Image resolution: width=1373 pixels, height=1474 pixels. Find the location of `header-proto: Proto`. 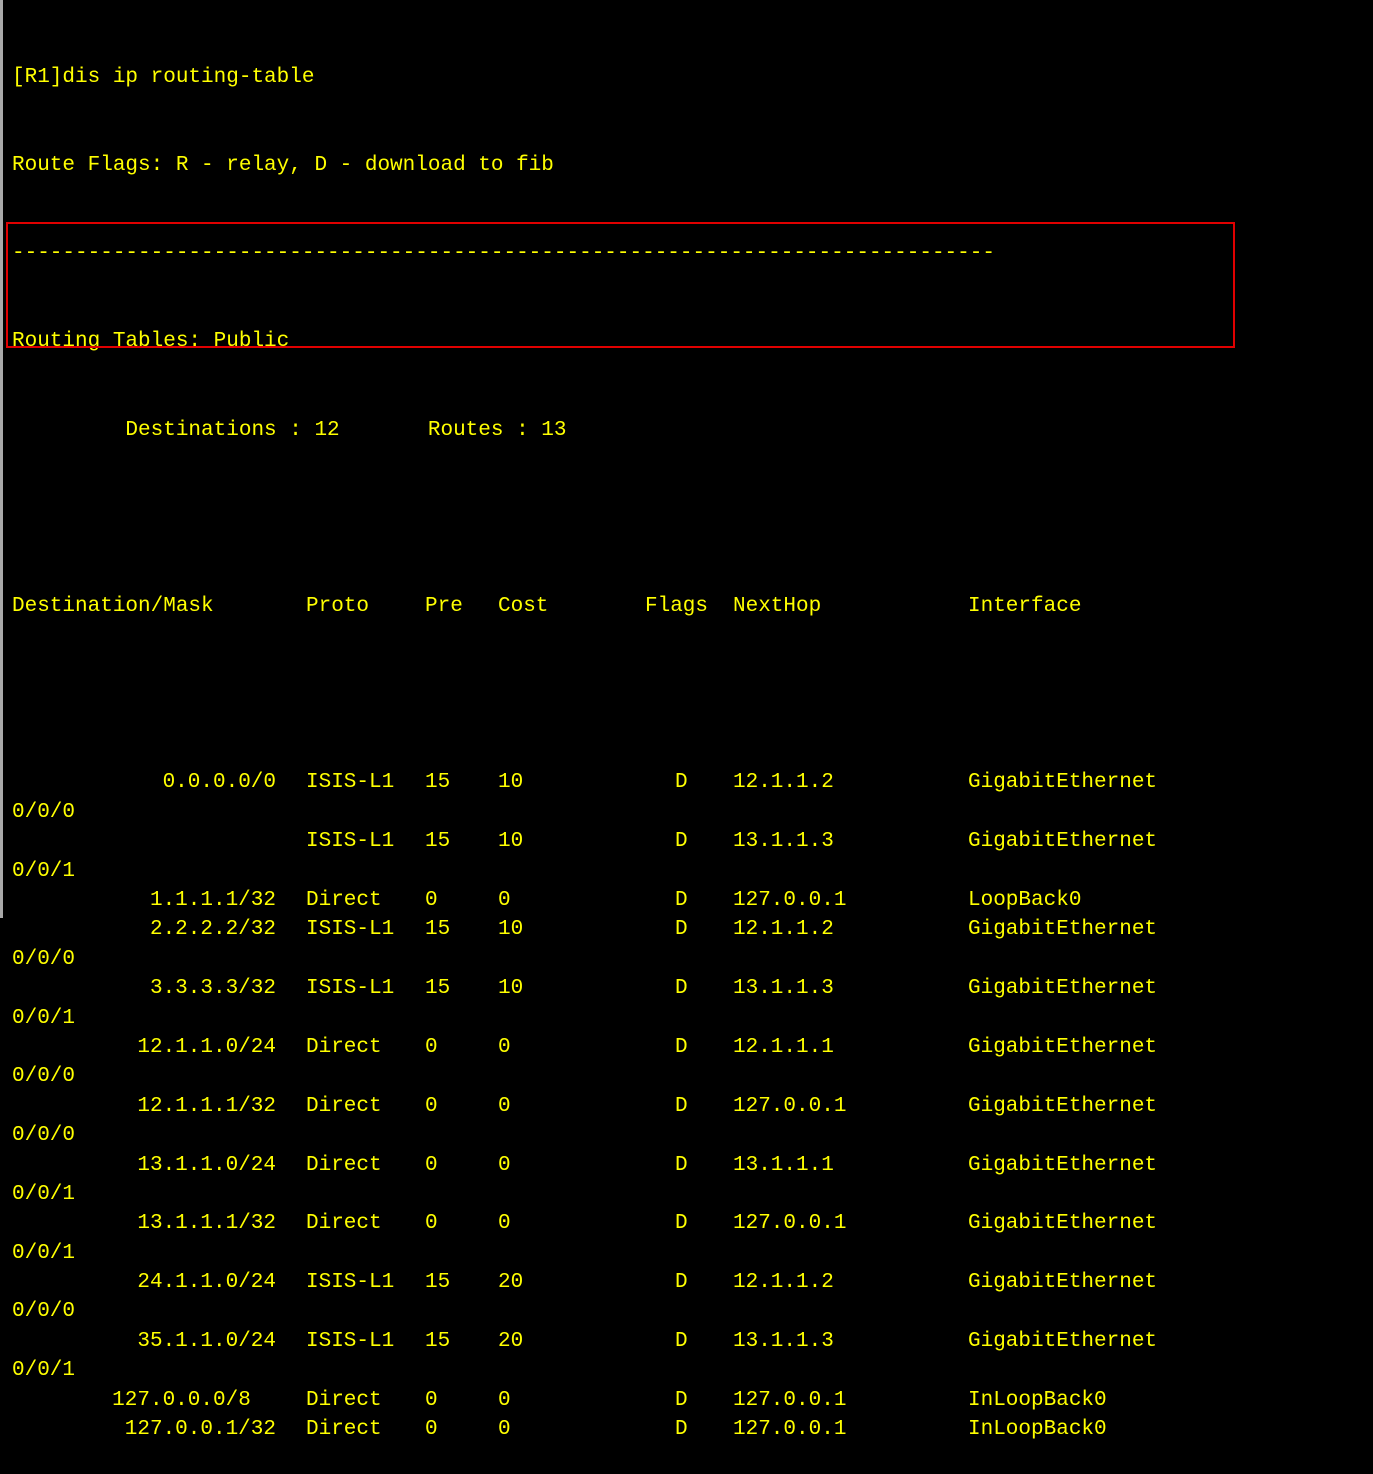

header-proto: Proto is located at coordinates (338, 607).